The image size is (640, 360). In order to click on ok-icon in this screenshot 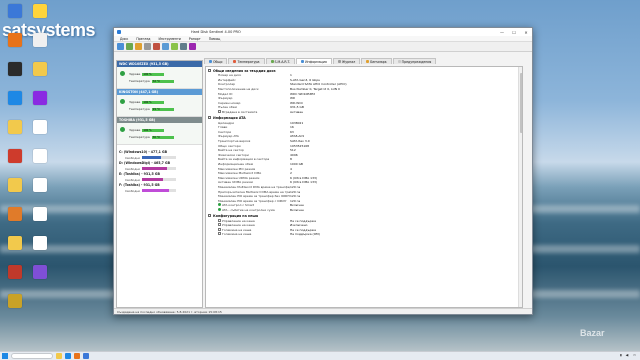, I will do `click(122, 73)`.